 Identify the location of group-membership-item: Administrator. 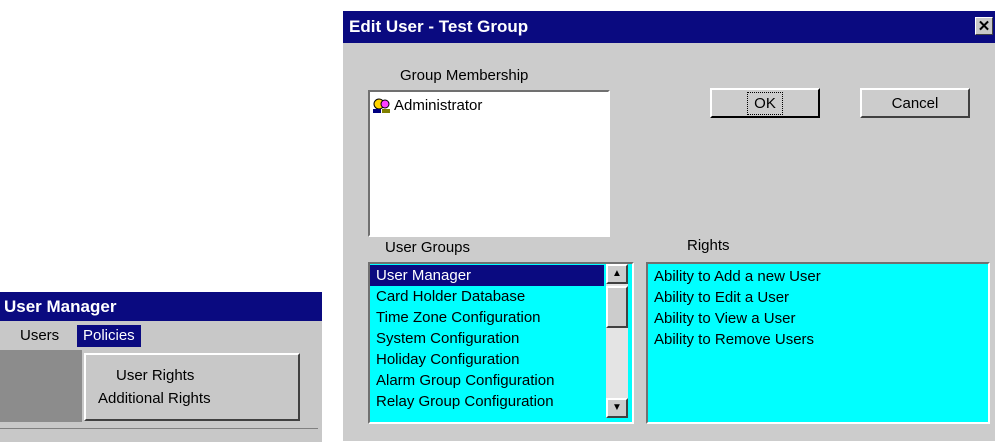
(438, 105).